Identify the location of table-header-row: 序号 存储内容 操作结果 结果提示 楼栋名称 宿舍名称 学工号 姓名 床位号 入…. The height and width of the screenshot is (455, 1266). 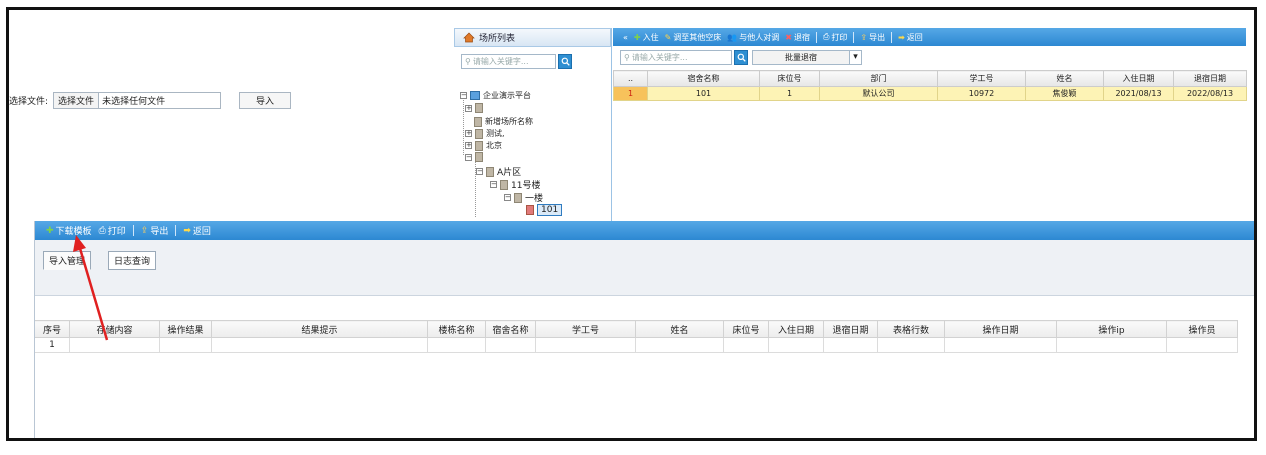
(636, 329).